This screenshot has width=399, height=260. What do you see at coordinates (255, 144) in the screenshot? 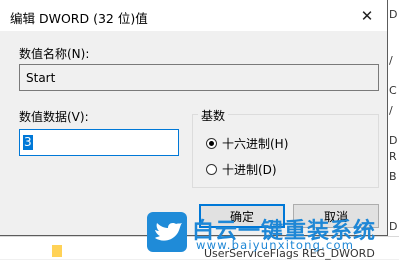
I see `radio-hexadecimal-label: 十六进制(H)` at bounding box center [255, 144].